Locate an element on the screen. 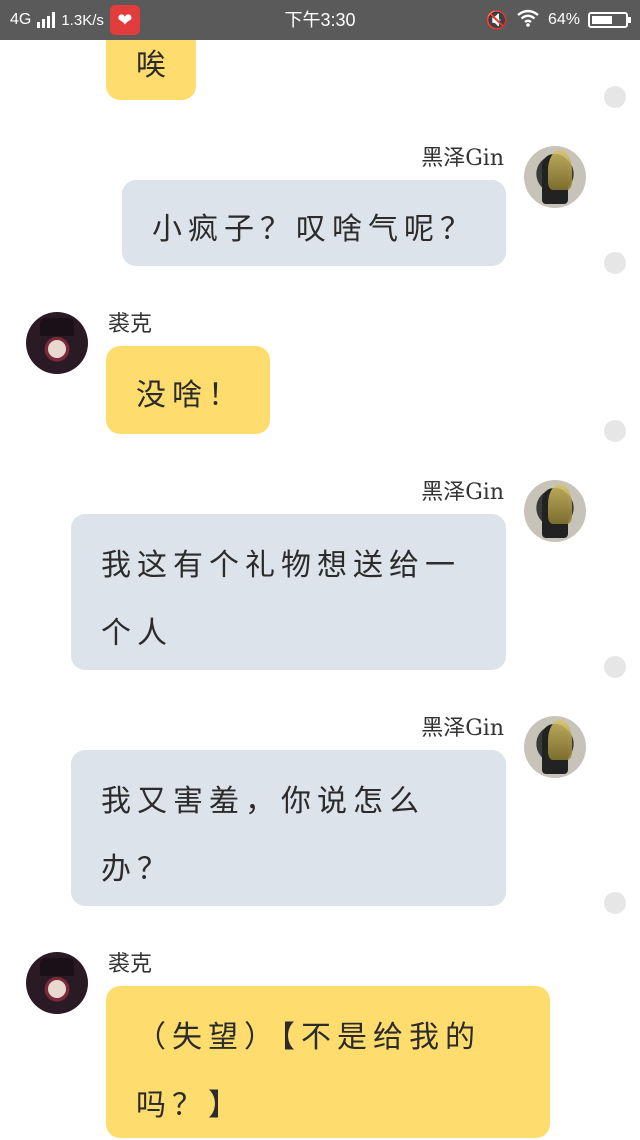 The image size is (640, 1140). message-bubble: 我又害羞，你说怎么办？ is located at coordinates (288, 828).